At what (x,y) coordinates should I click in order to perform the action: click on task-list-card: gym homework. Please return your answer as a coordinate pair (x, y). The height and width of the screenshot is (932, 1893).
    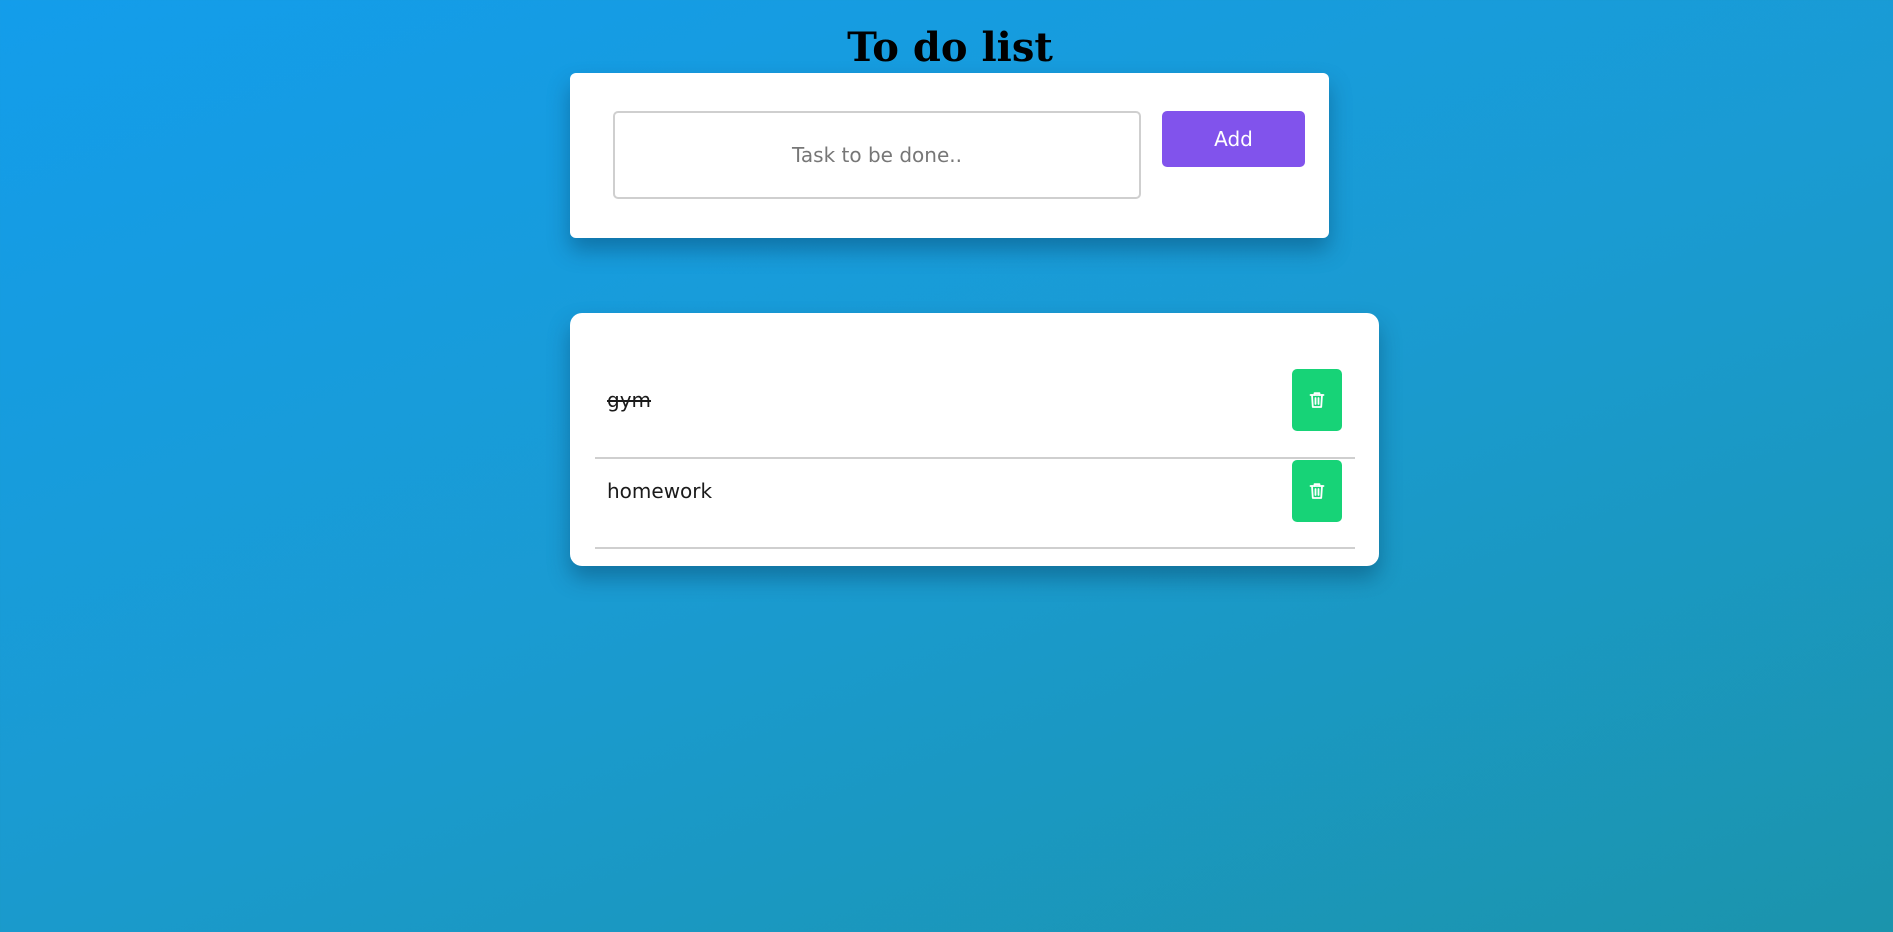
    Looking at the image, I should click on (974, 439).